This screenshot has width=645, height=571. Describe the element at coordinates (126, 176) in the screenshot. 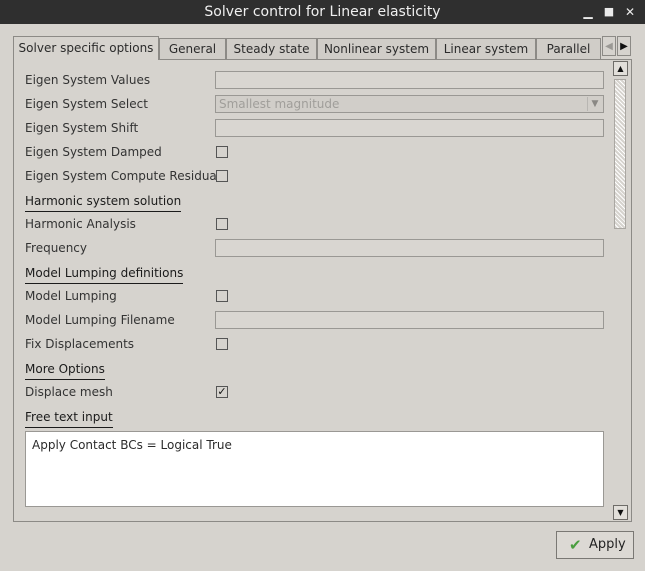

I see `eigen-residuals-label: Eigen System Compute Residuals` at that location.